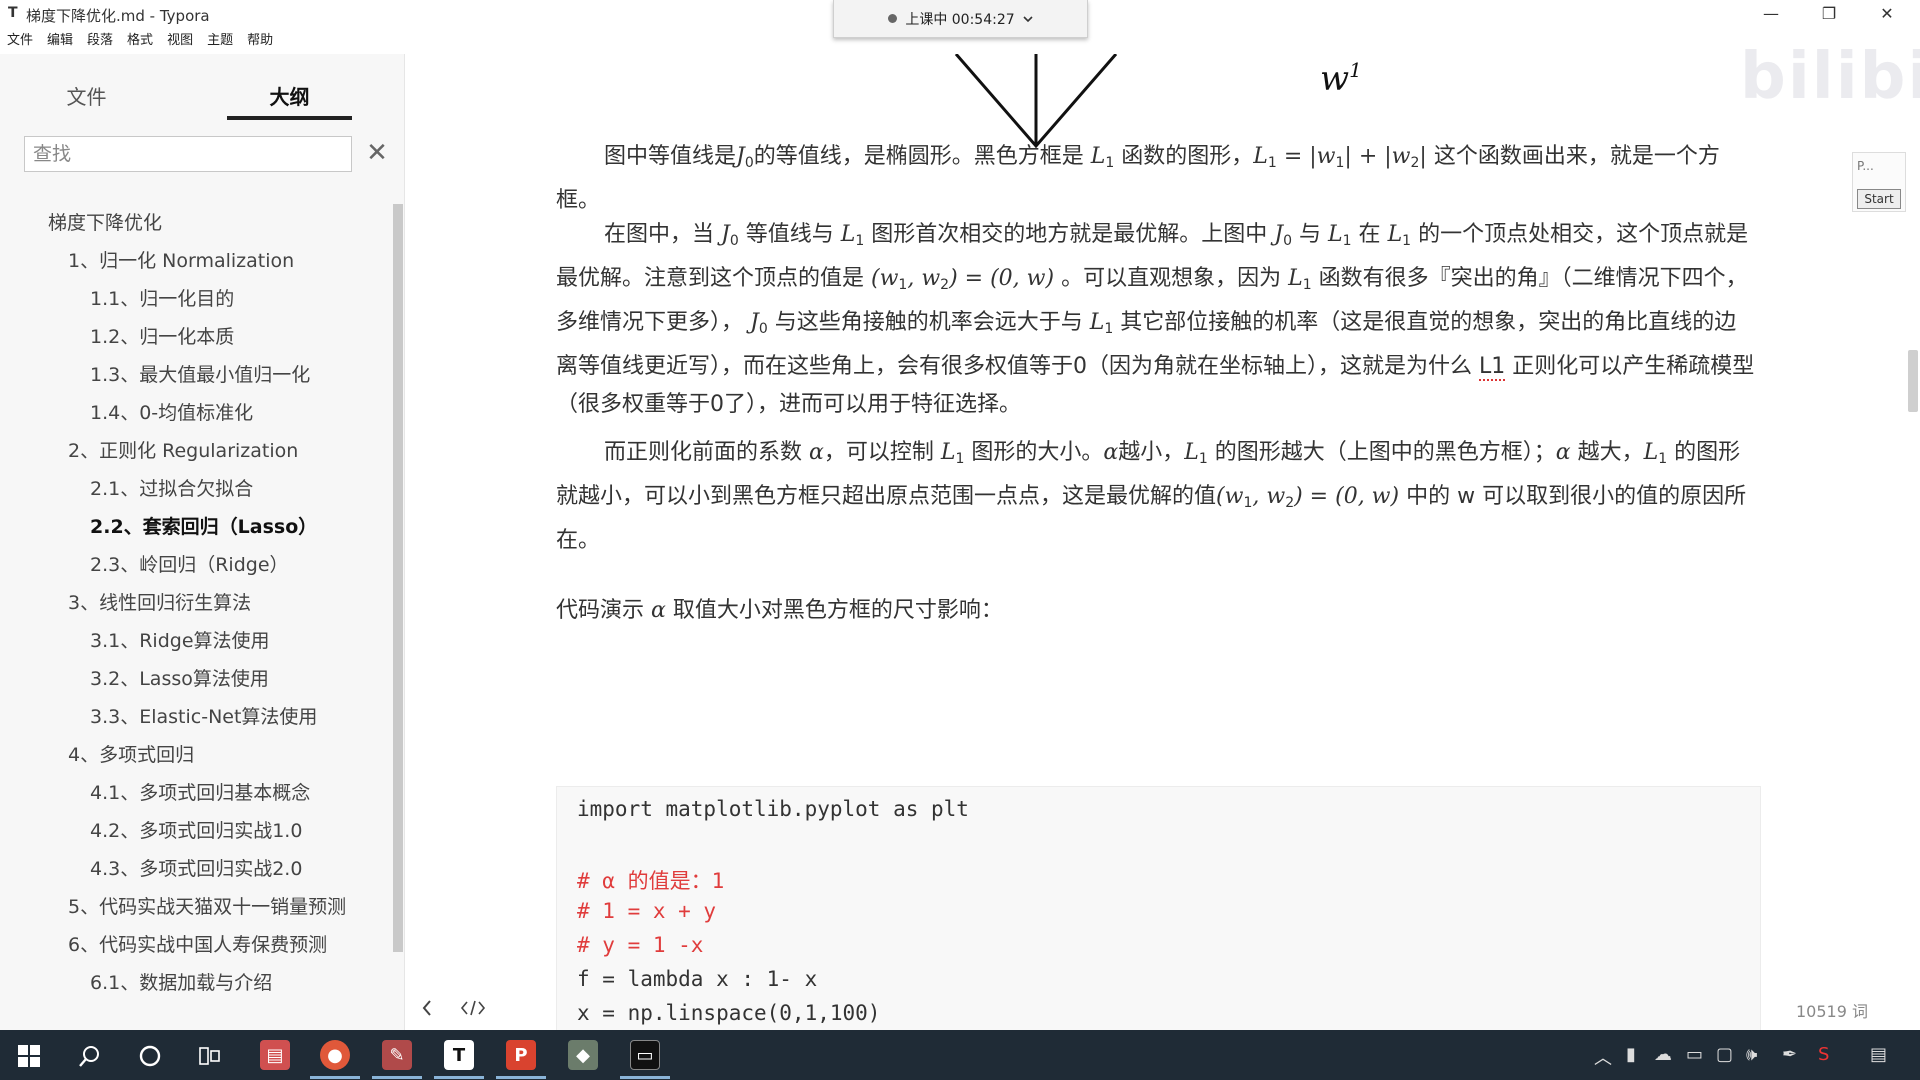 The height and width of the screenshot is (1080, 1920). I want to click on outline-item: 3.1、Ridge算法使用, so click(195, 641).